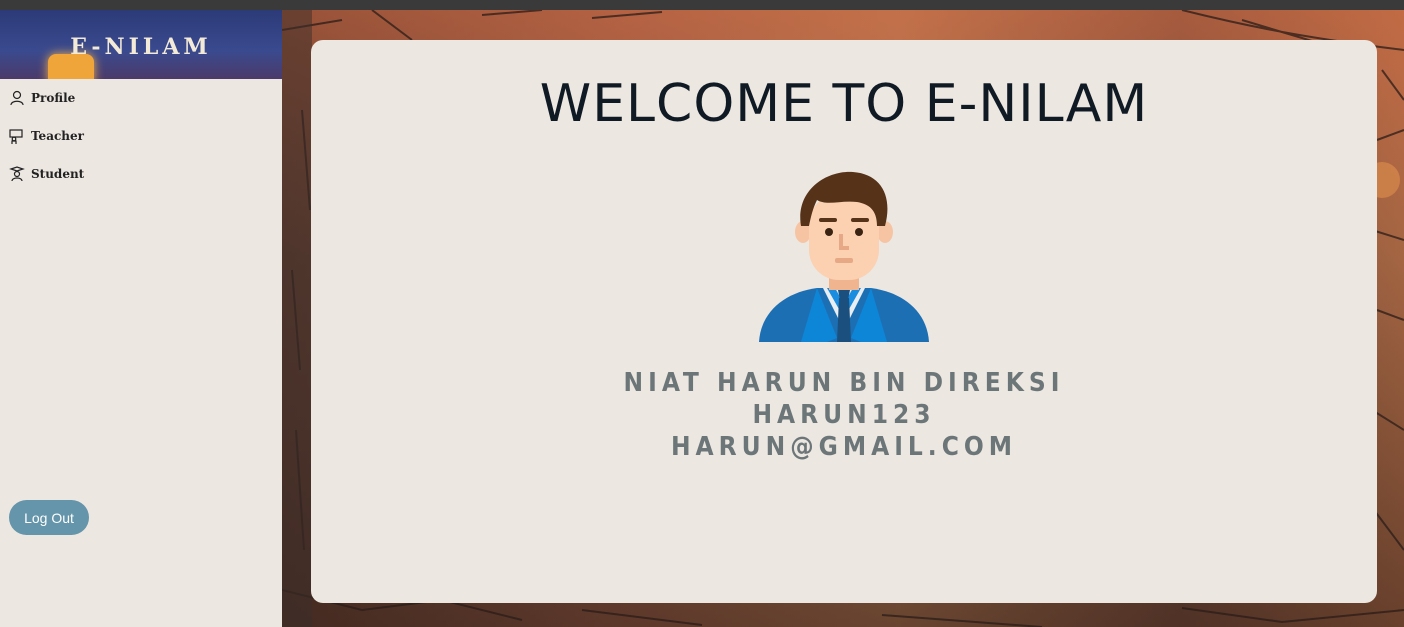 Image resolution: width=1404 pixels, height=627 pixels. What do you see at coordinates (702, 5) in the screenshot?
I see `browser-top-strip` at bounding box center [702, 5].